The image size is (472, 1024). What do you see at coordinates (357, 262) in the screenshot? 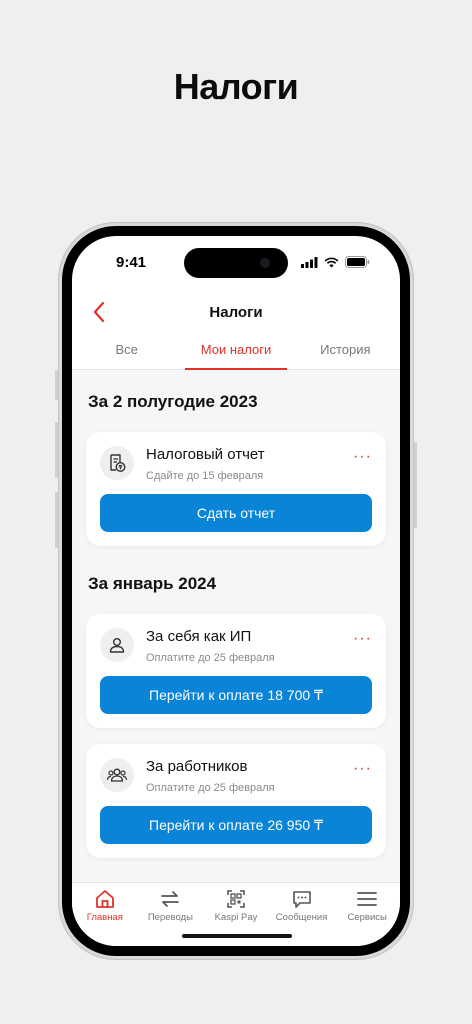
I see `battery-icon` at bounding box center [357, 262].